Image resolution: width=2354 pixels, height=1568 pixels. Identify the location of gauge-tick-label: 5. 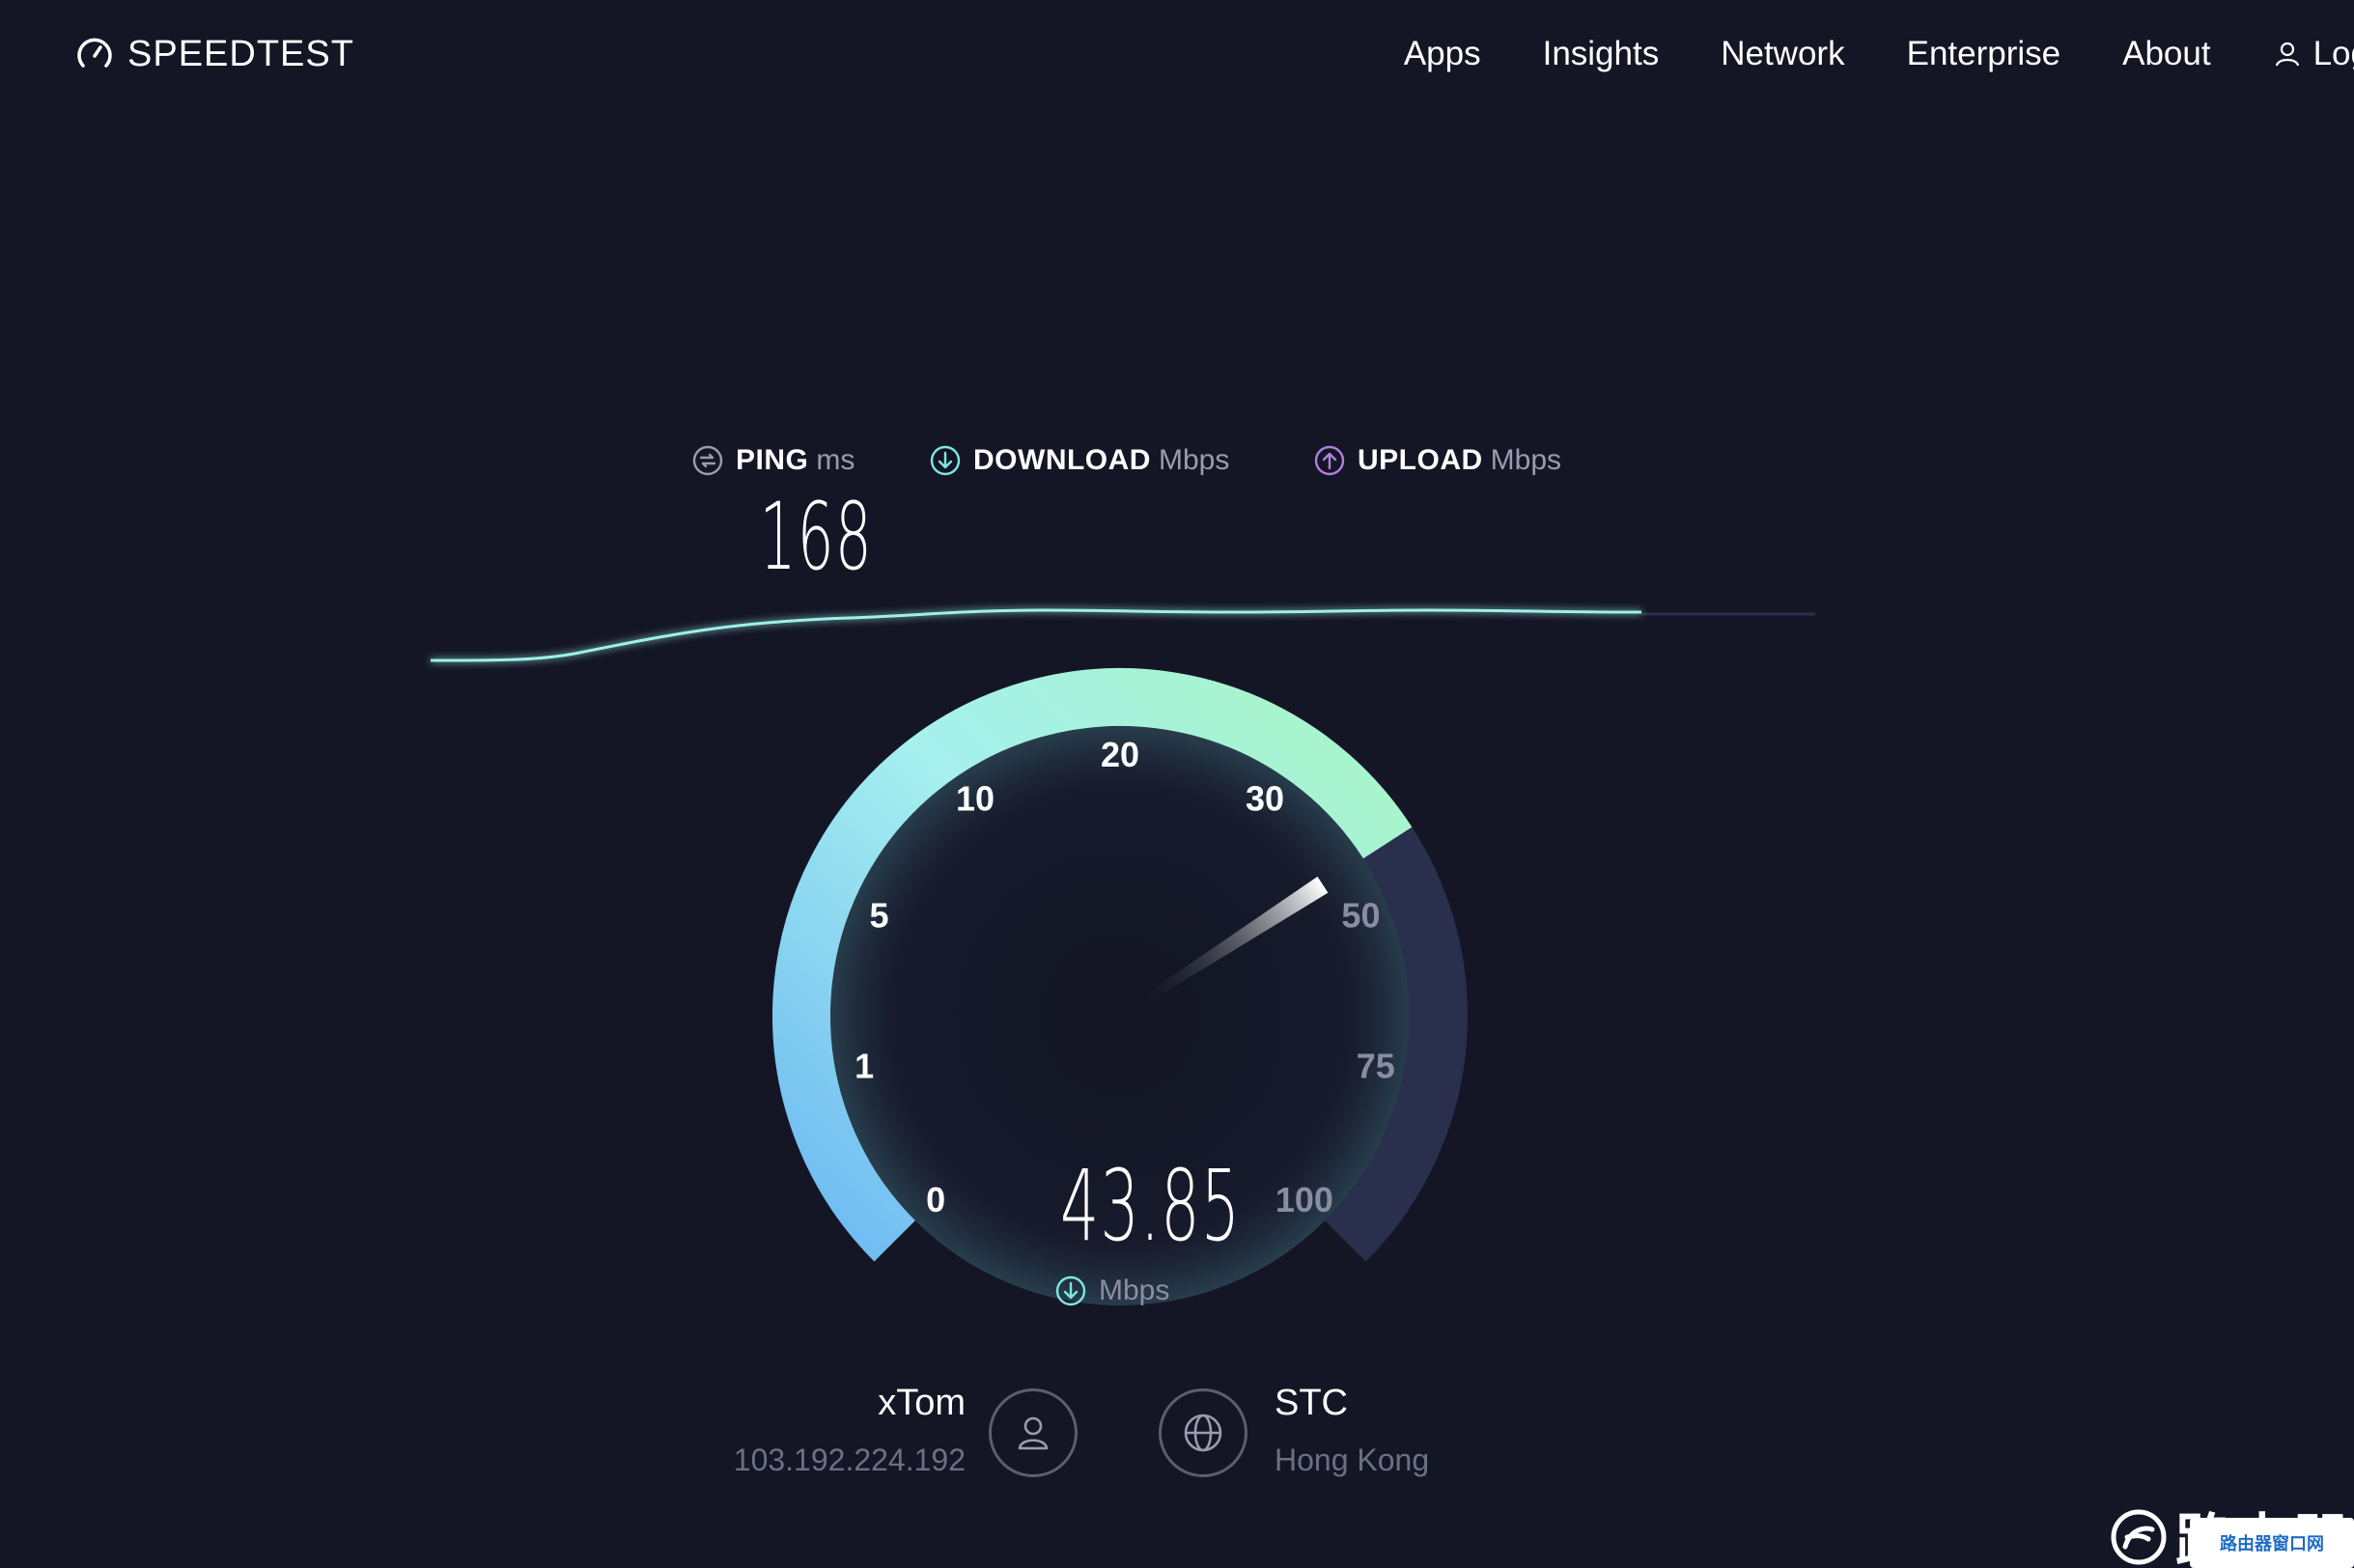
(879, 916).